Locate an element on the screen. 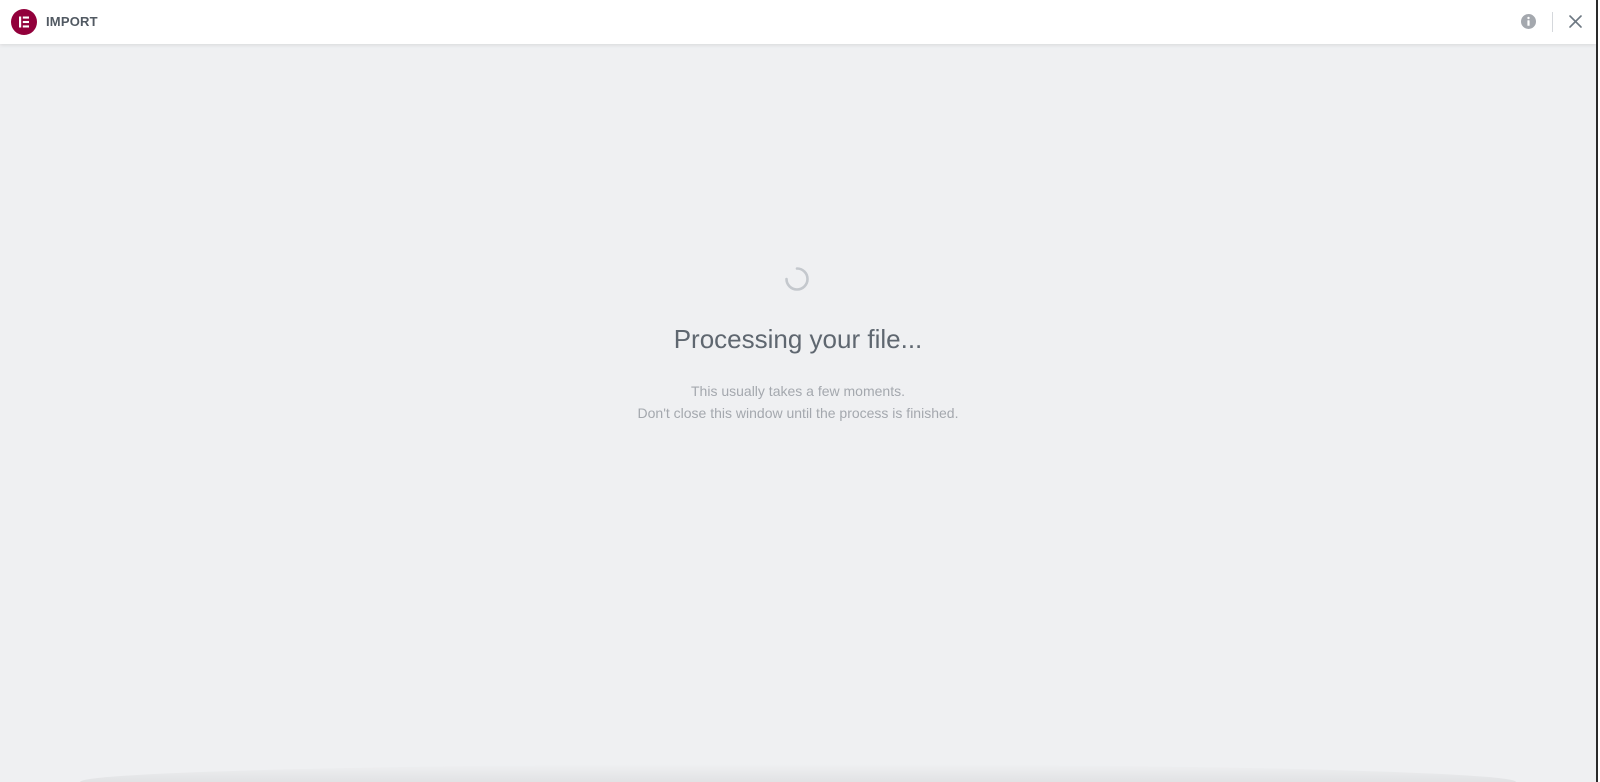  elementor-logo-icon is located at coordinates (24, 22).